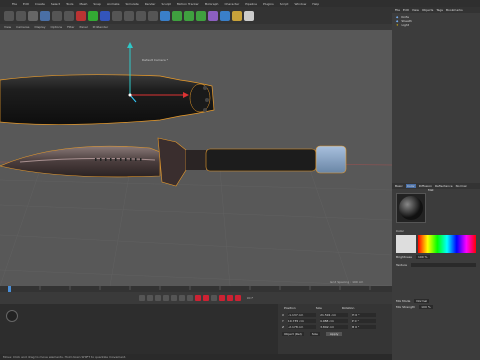  I want to click on viewport-tab-panel: Panel, so click(84, 27).